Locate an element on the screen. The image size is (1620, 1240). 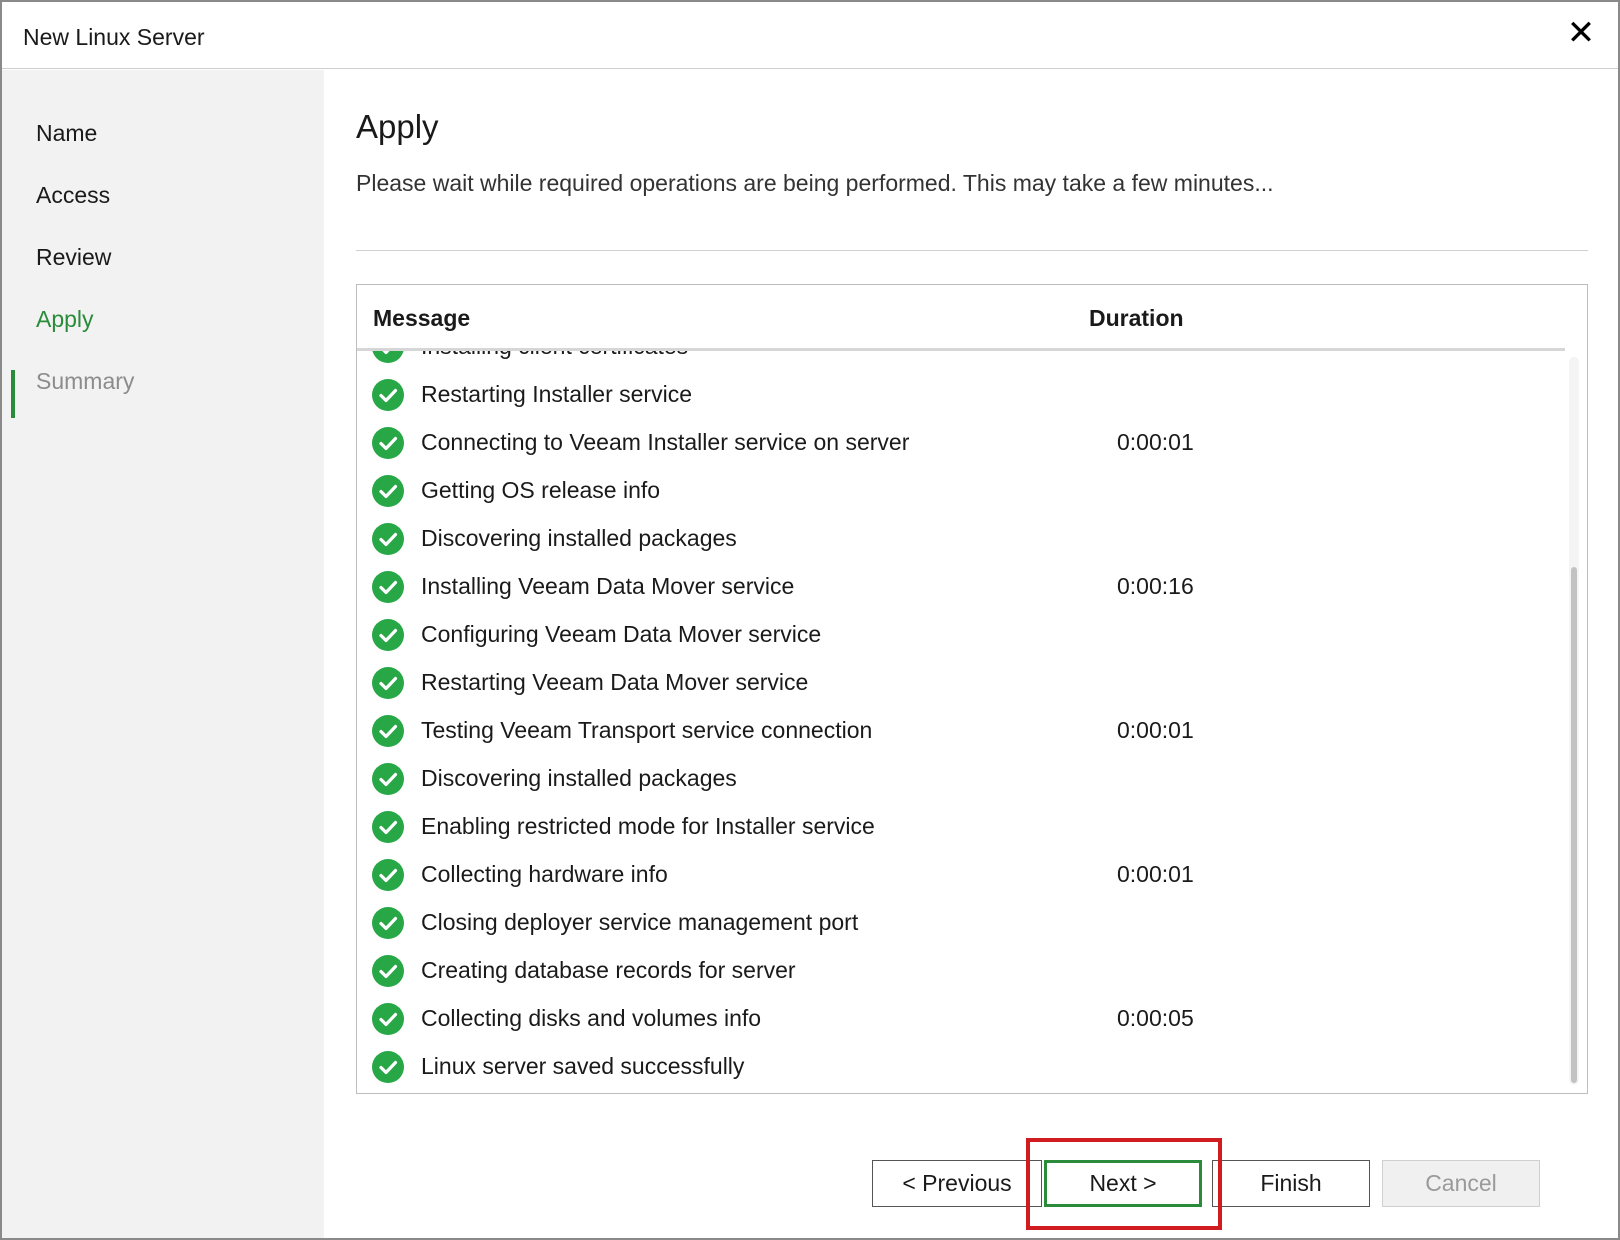
divider is located at coordinates (972, 250).